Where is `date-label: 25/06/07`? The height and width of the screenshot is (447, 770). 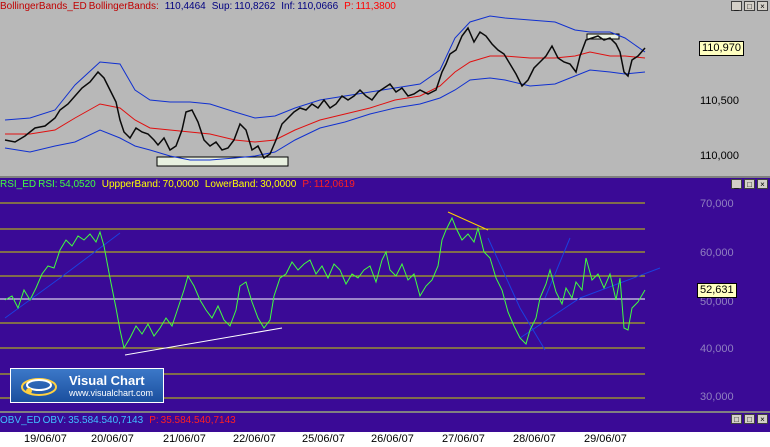
date-label: 25/06/07 is located at coordinates (323, 439).